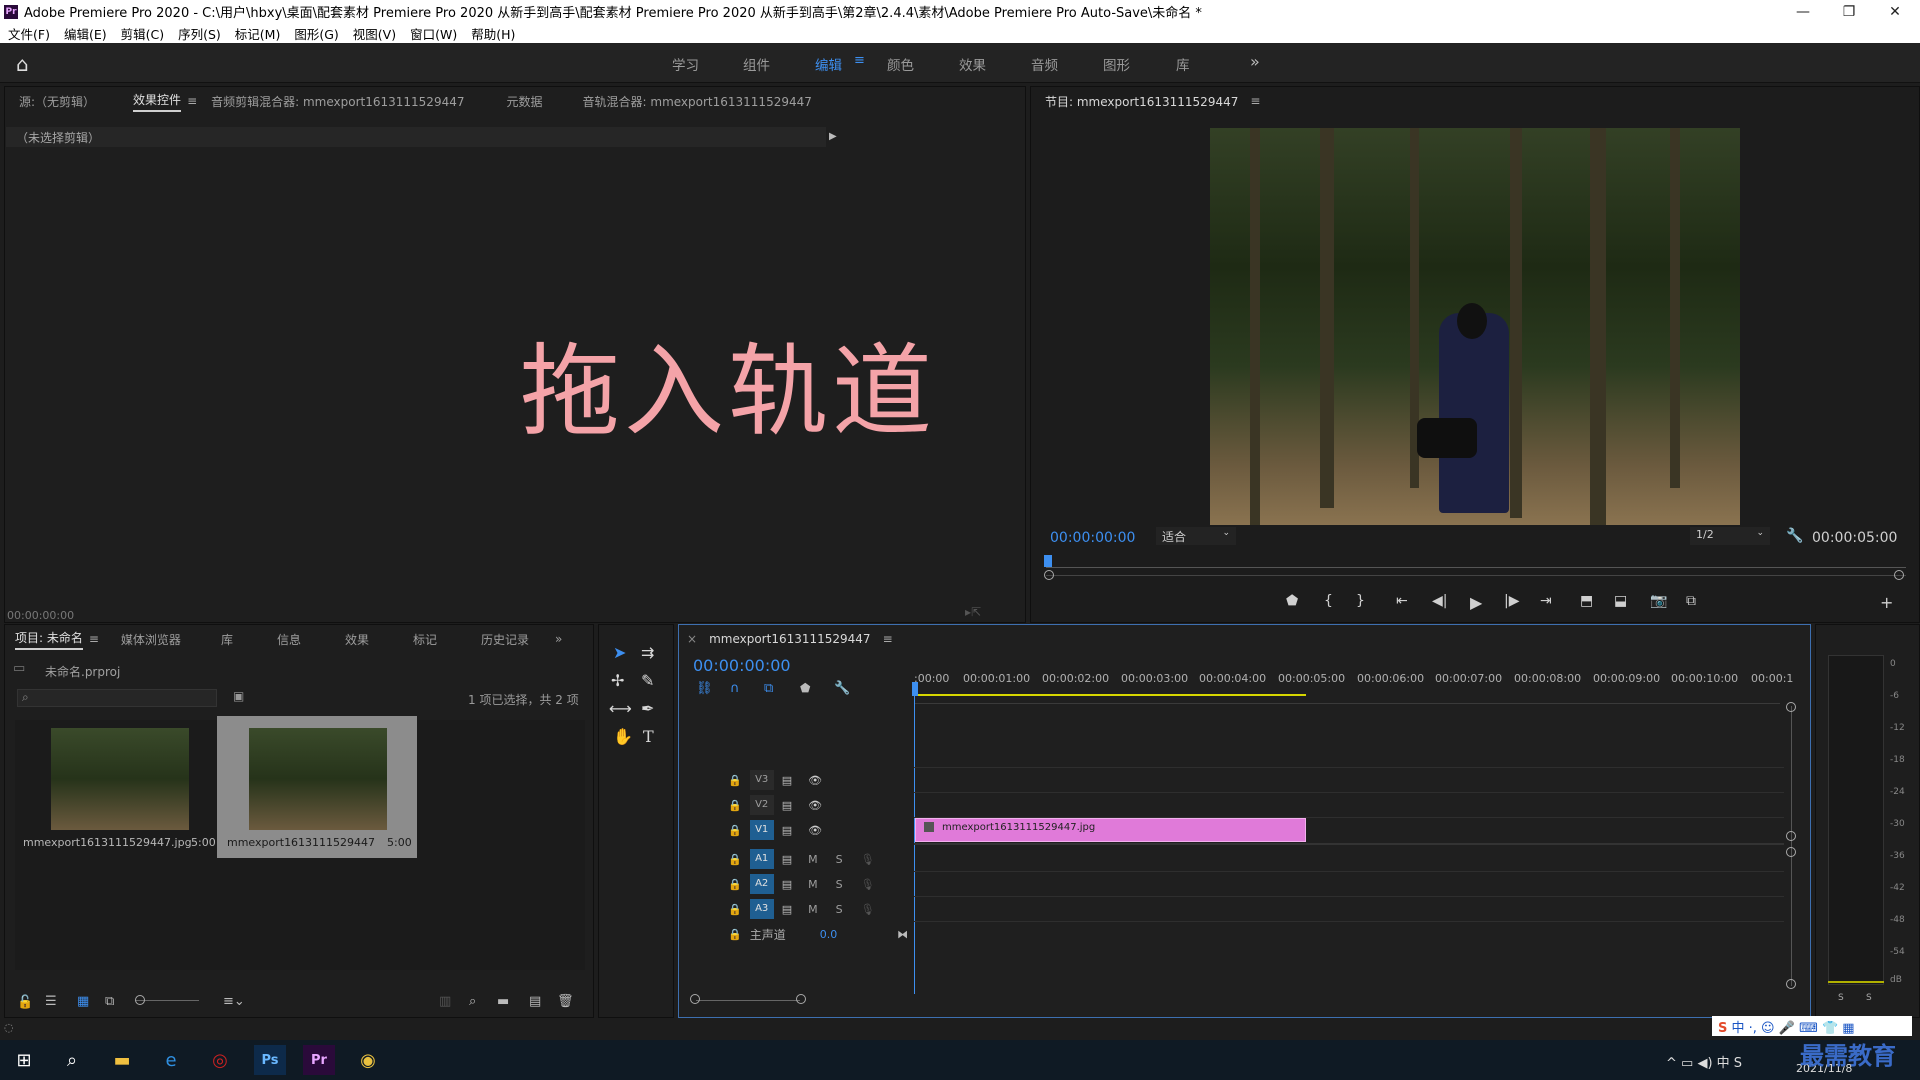  Describe the element at coordinates (1048, 561) in the screenshot. I see `program-playhead` at that location.